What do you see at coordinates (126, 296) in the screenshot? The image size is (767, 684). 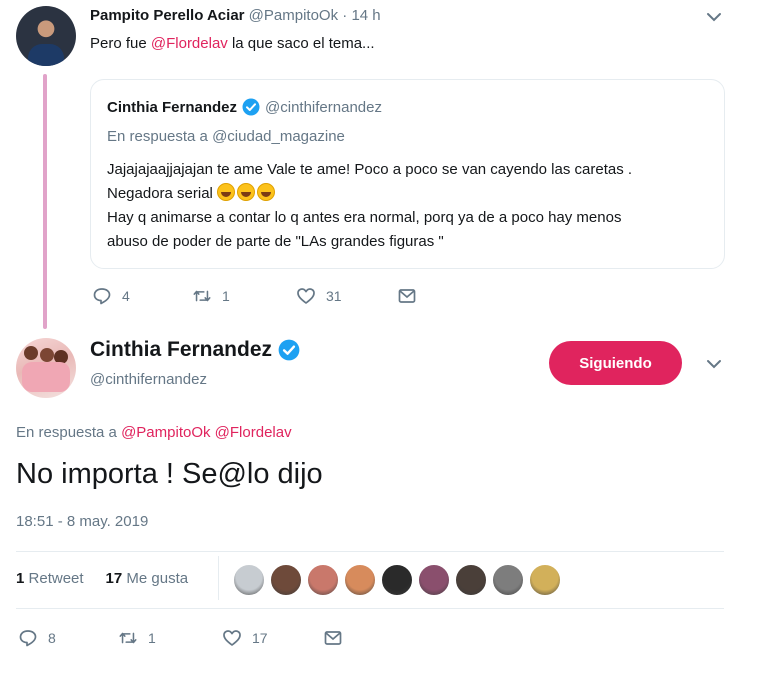 I see `reply-count: 4` at bounding box center [126, 296].